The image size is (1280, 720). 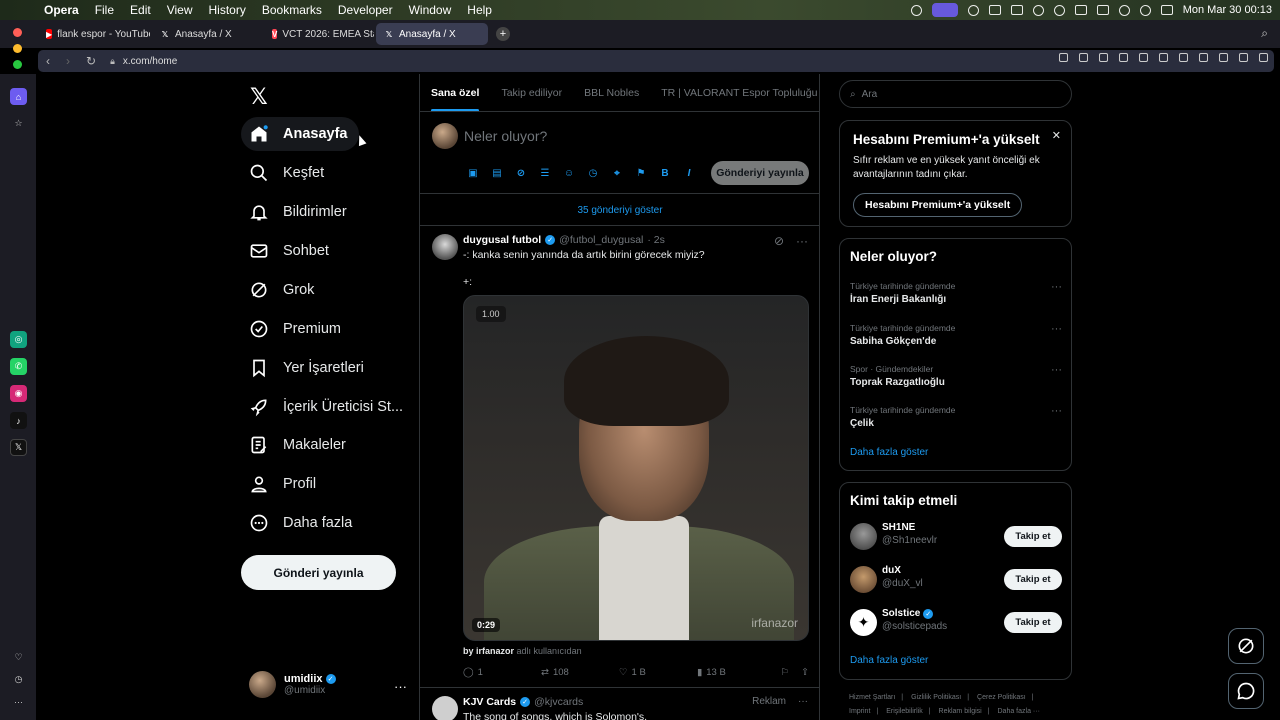 What do you see at coordinates (521, 173) in the screenshot?
I see `grok-icon: ⊘` at bounding box center [521, 173].